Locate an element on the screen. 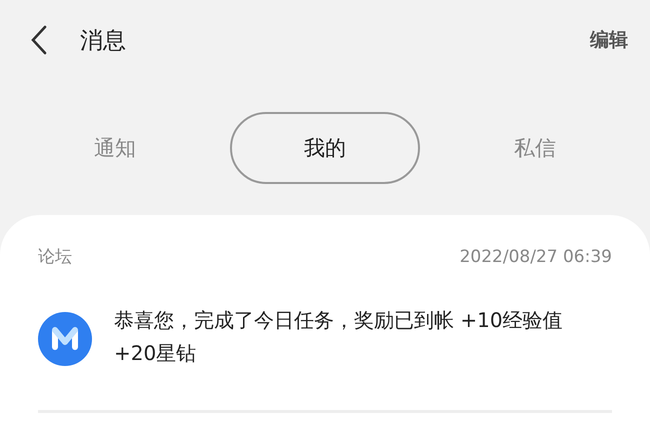  page-title: 消息 is located at coordinates (103, 41).